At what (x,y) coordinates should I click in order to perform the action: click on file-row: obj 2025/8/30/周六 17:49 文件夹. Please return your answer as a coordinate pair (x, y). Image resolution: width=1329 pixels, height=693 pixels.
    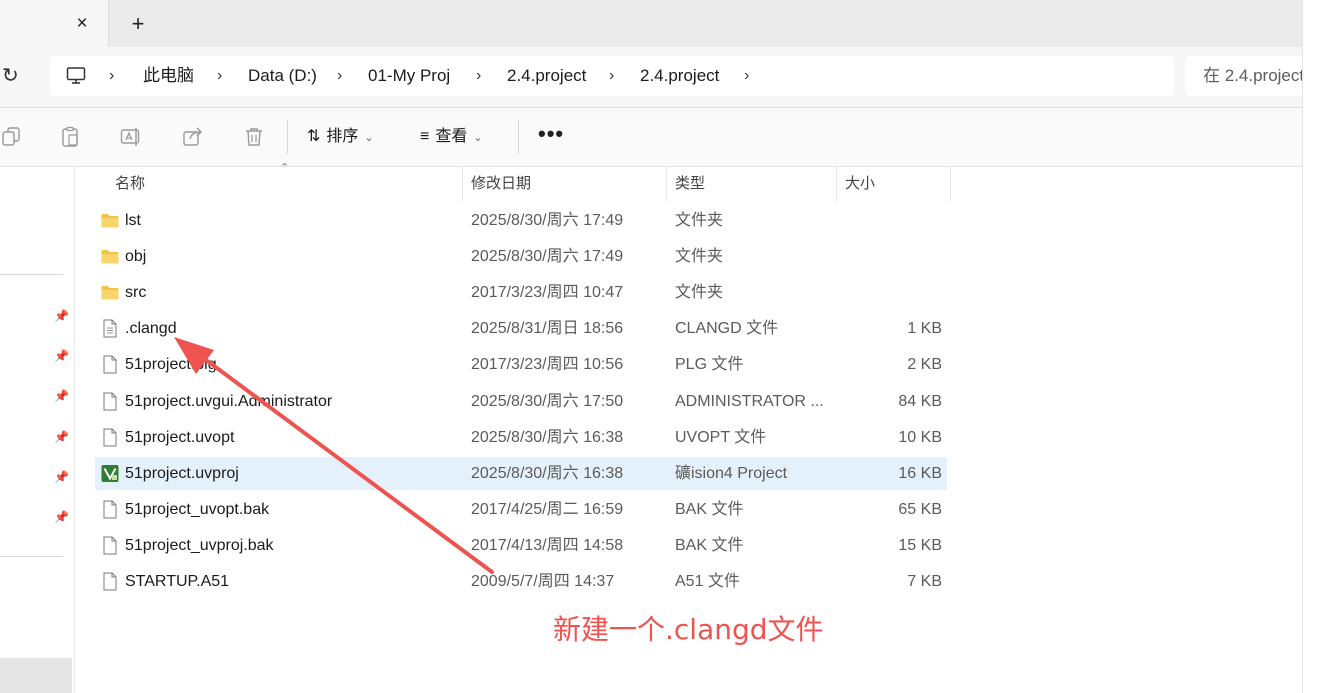
    Looking at the image, I should click on (521, 256).